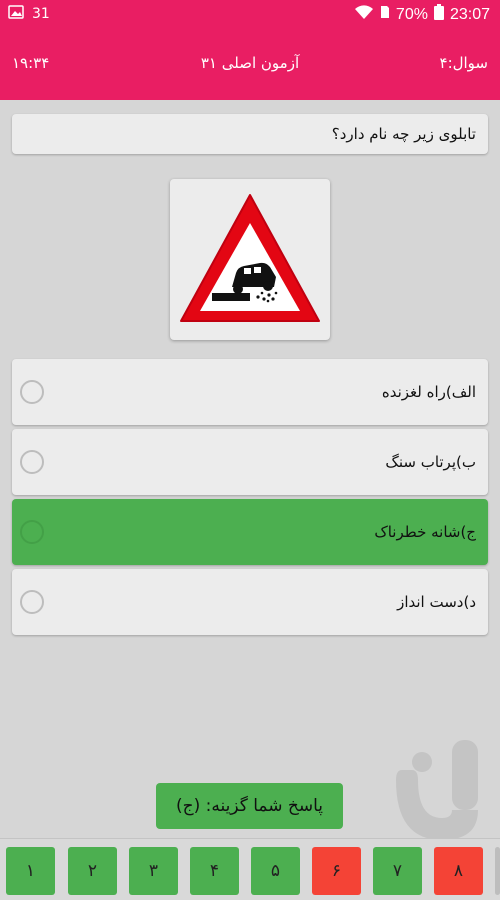 This screenshot has height=900, width=500. Describe the element at coordinates (469, 14) in the screenshot. I see `clock: 23:07` at that location.